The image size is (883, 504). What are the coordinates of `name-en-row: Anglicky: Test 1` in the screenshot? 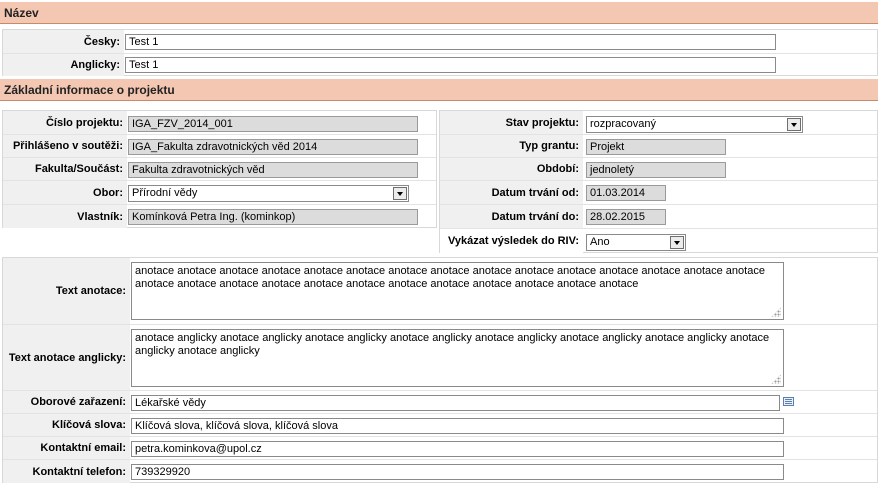 It's located at (440, 64).